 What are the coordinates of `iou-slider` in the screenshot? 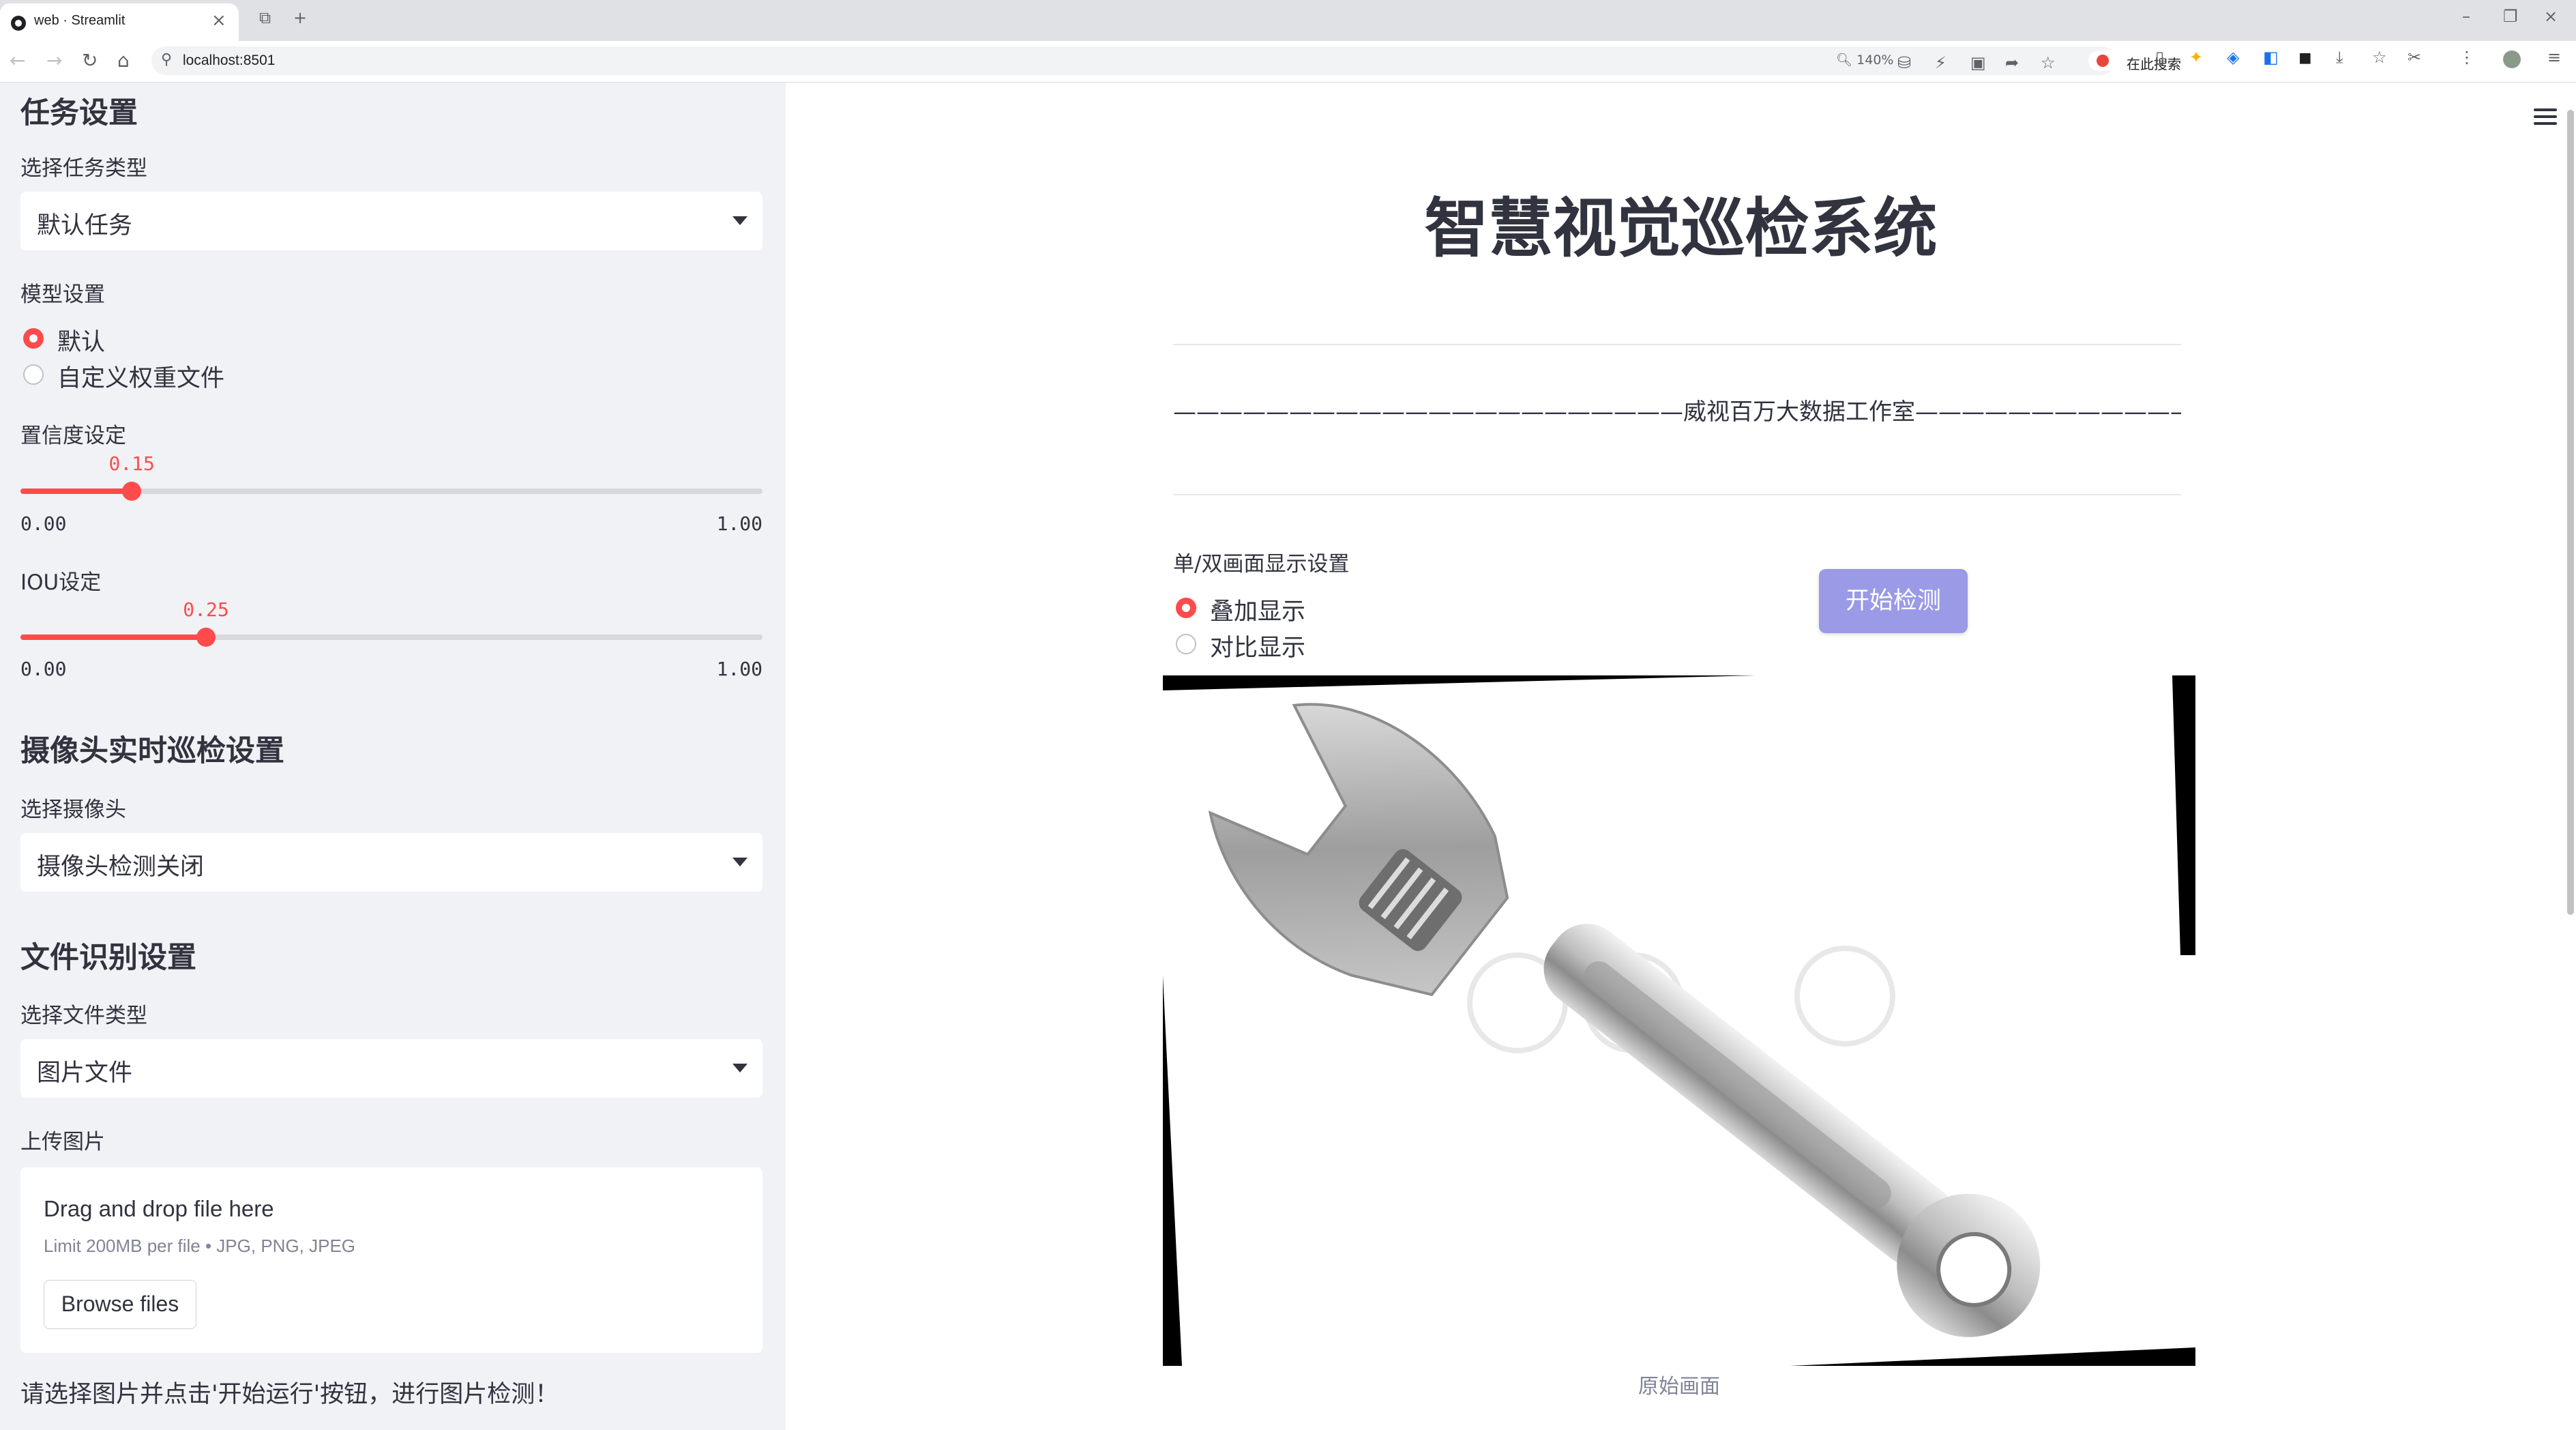 It's located at (391, 638).